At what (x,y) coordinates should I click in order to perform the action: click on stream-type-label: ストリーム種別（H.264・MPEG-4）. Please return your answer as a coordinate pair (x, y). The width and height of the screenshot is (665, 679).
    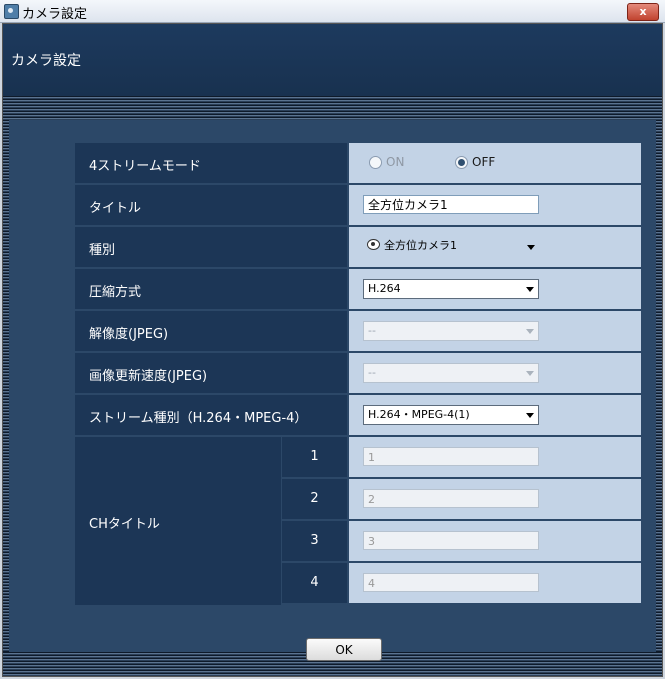
    Looking at the image, I should click on (198, 418).